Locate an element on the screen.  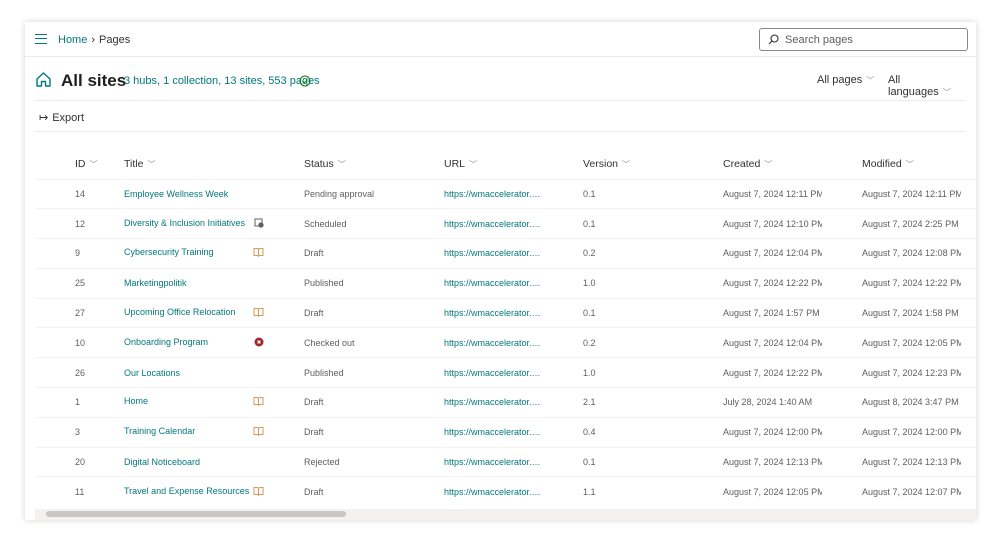
cell-modified: August 7, 2024 12:11 PM is located at coordinates (891, 193).